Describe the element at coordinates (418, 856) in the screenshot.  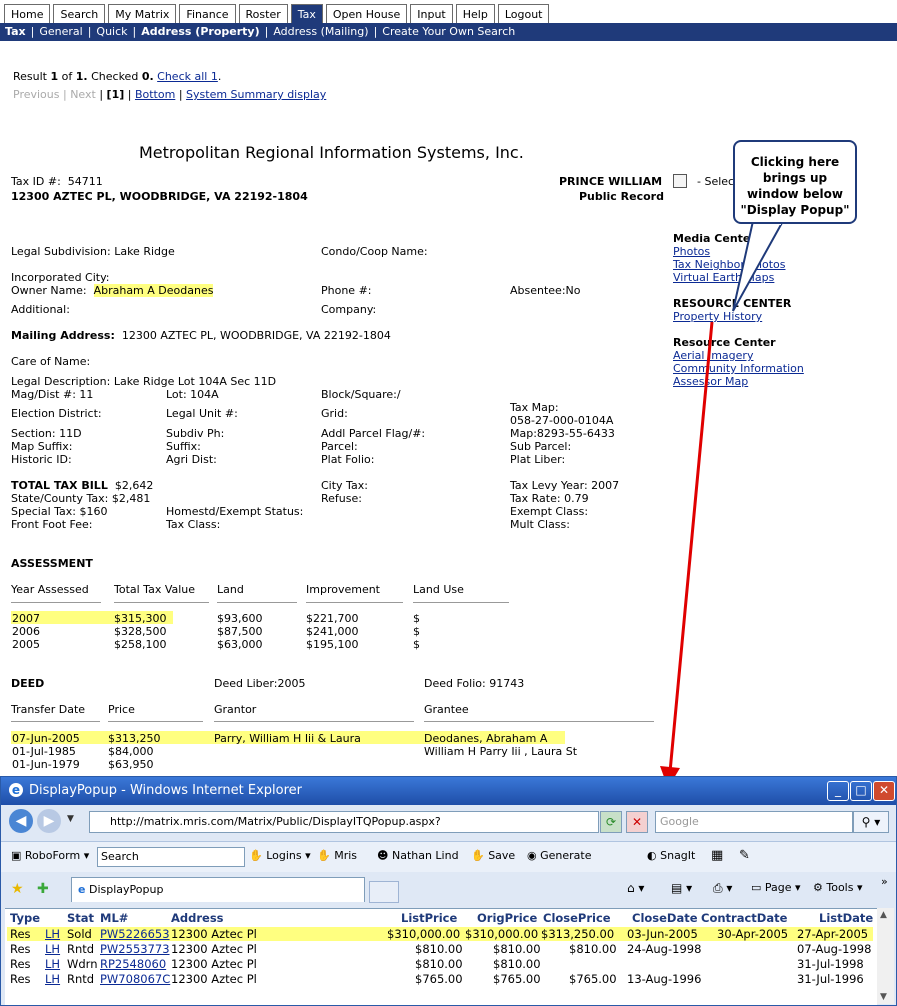
I see `user-button: ☻ Nathan Lind` at that location.